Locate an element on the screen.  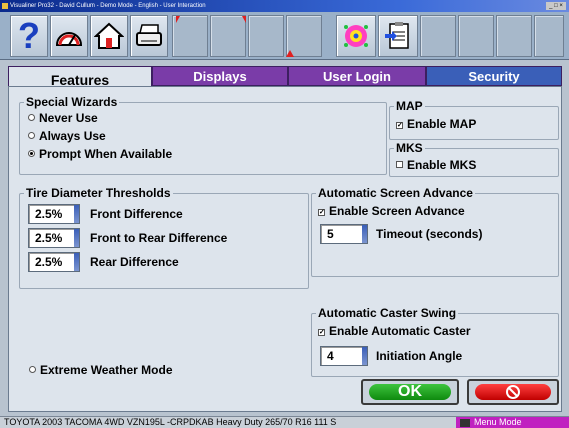
cancel-button is located at coordinates (513, 392).